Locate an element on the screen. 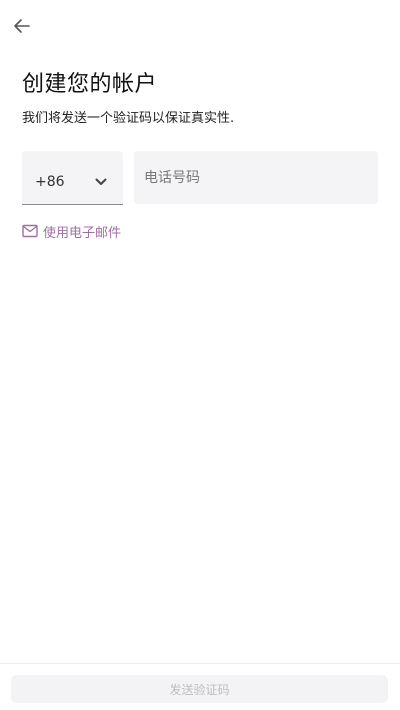  chevron-down-icon is located at coordinates (101, 181).